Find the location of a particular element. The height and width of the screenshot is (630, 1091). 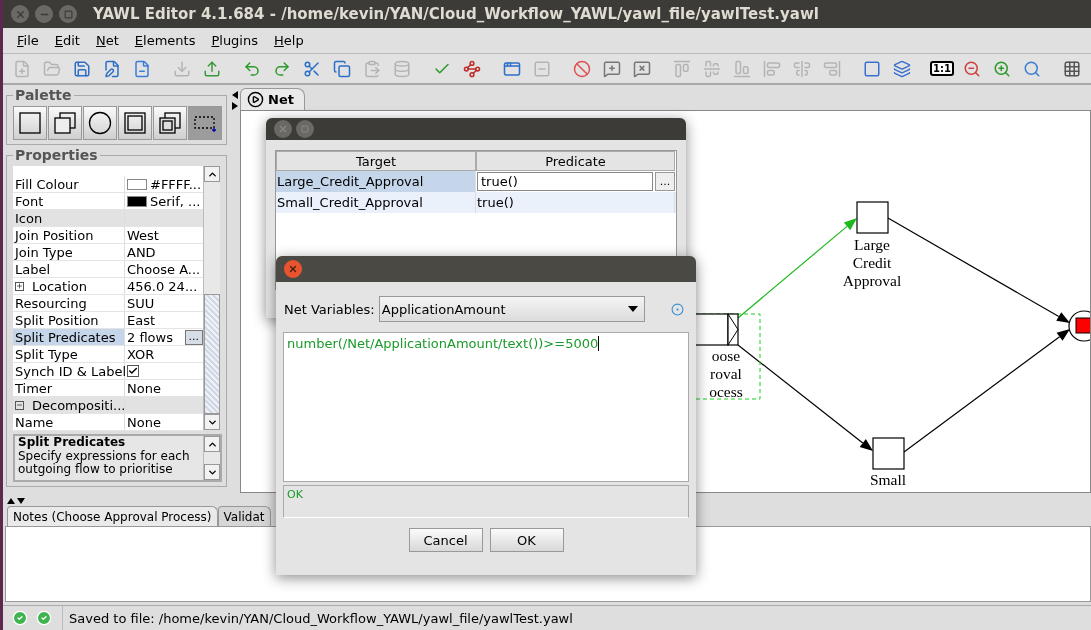

property-name: Resourcing is located at coordinates (51, 303).